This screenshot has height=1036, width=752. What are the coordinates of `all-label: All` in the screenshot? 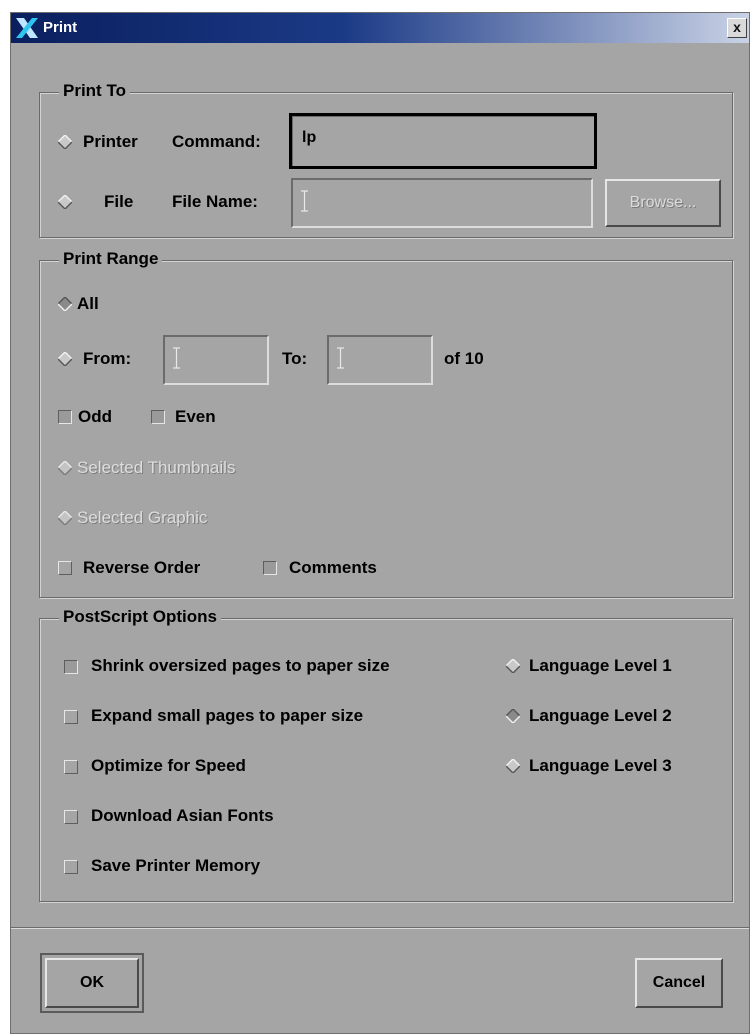 It's located at (88, 303).